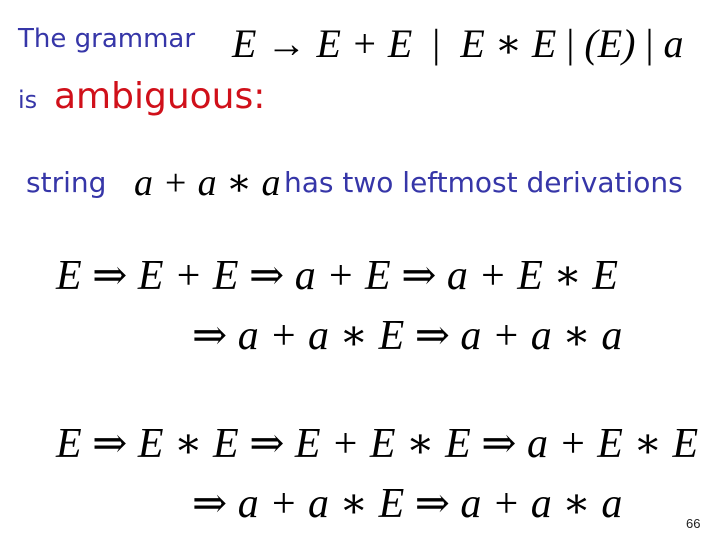  I want to click on derivations-statement: has two leftmost derivations, so click(483, 182).